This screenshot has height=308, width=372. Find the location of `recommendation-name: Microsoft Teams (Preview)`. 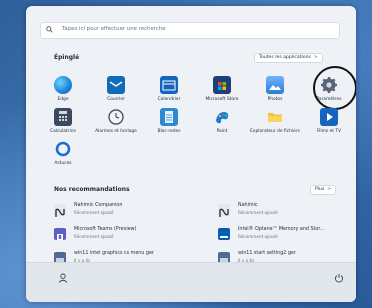

recommendation-name: Microsoft Teams (Preview) is located at coordinates (105, 229).